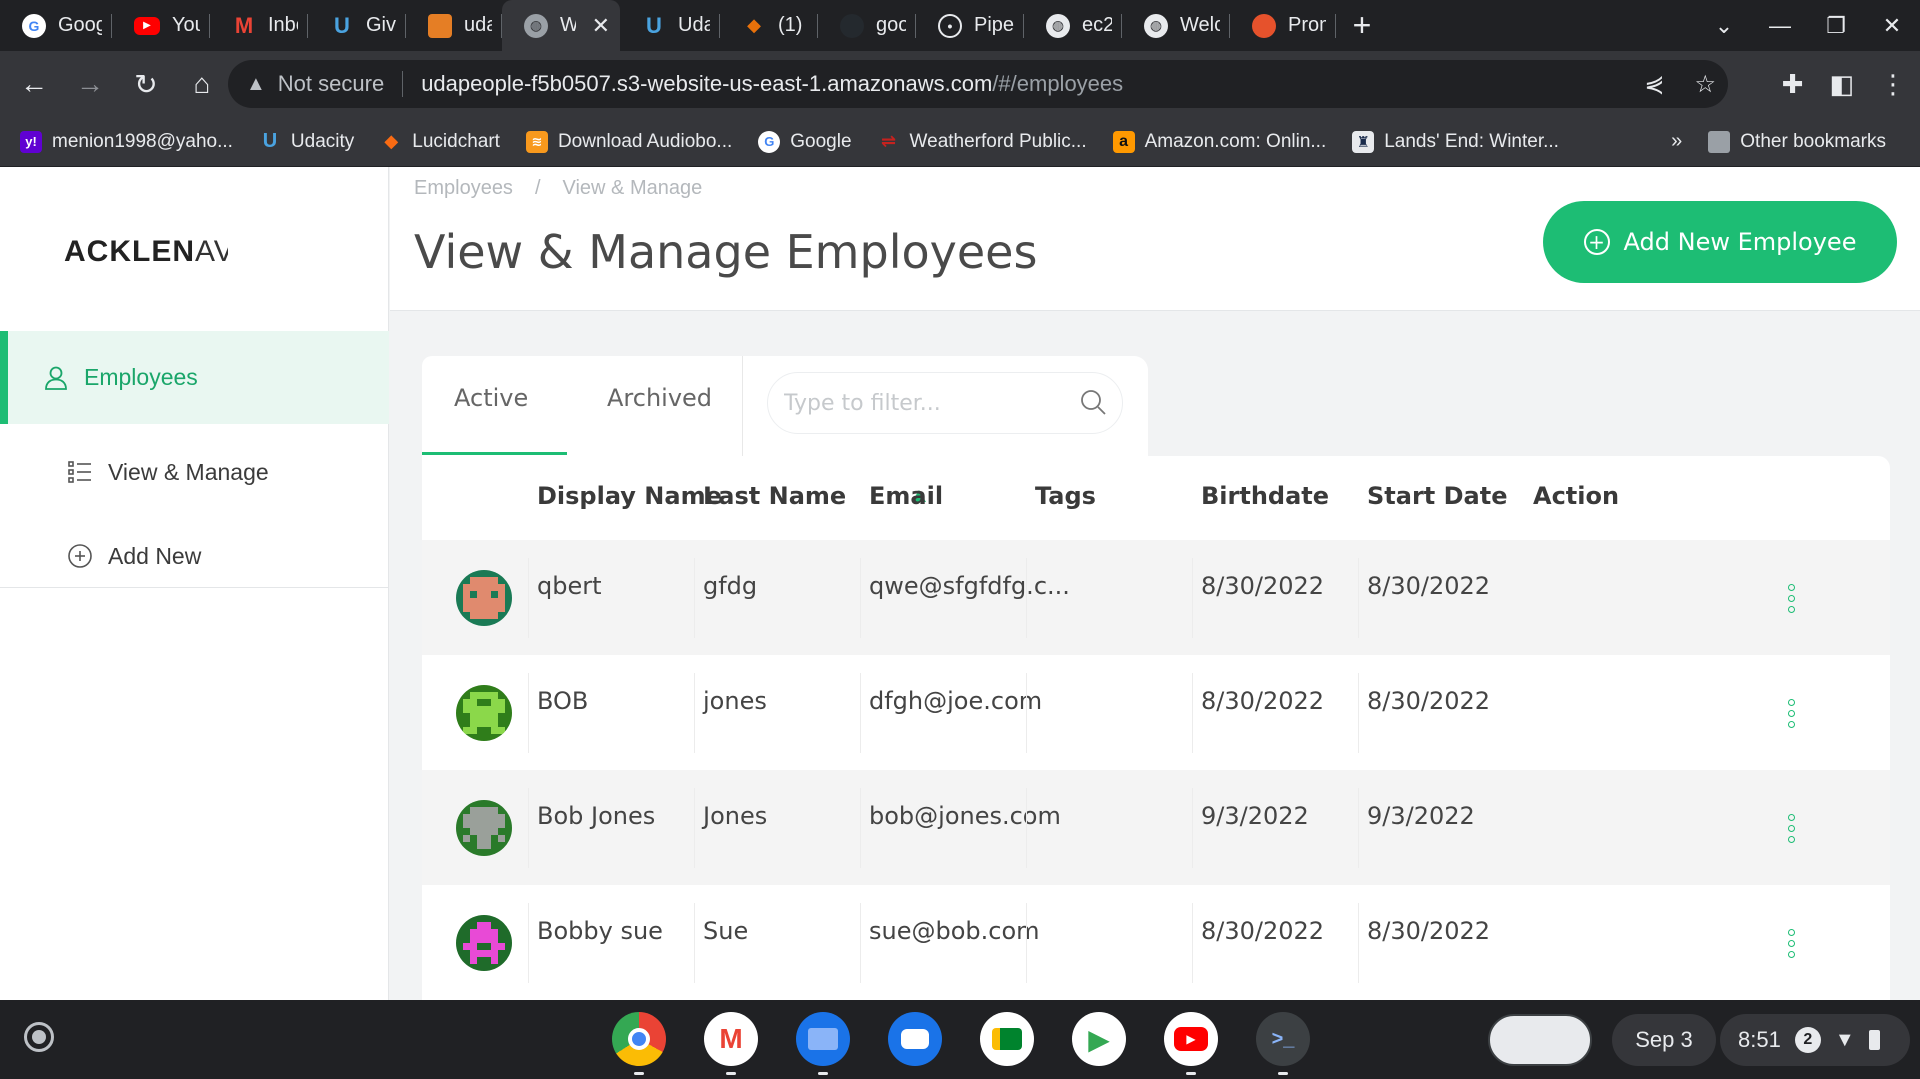 The height and width of the screenshot is (1079, 1920). Describe the element at coordinates (454, 25) in the screenshot. I see `browser-tab: udape` at that location.